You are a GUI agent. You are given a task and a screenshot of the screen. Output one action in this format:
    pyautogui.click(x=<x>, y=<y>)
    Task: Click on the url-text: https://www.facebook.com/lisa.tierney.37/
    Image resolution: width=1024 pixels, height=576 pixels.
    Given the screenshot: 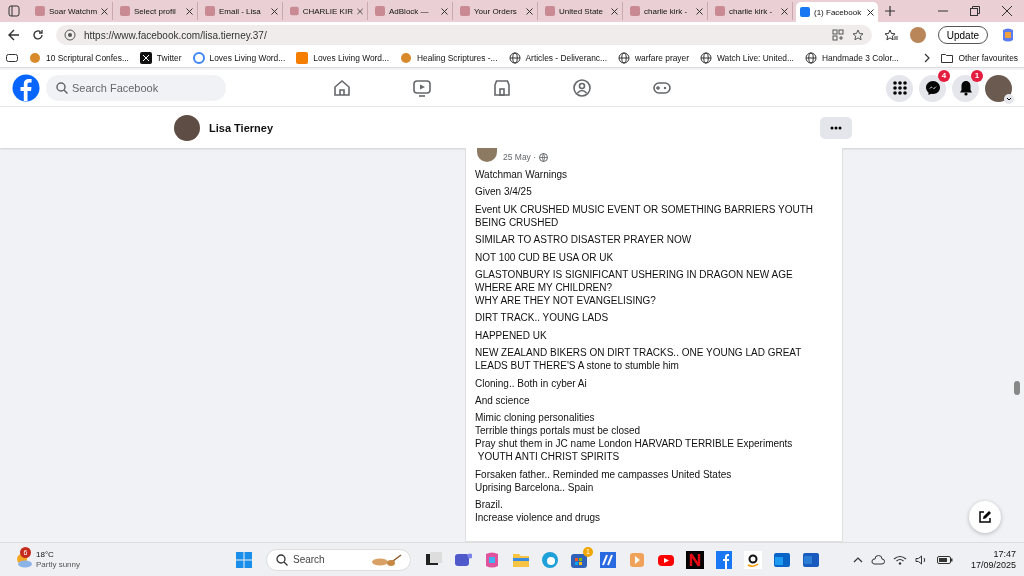 What is the action you would take?
    pyautogui.click(x=175, y=35)
    